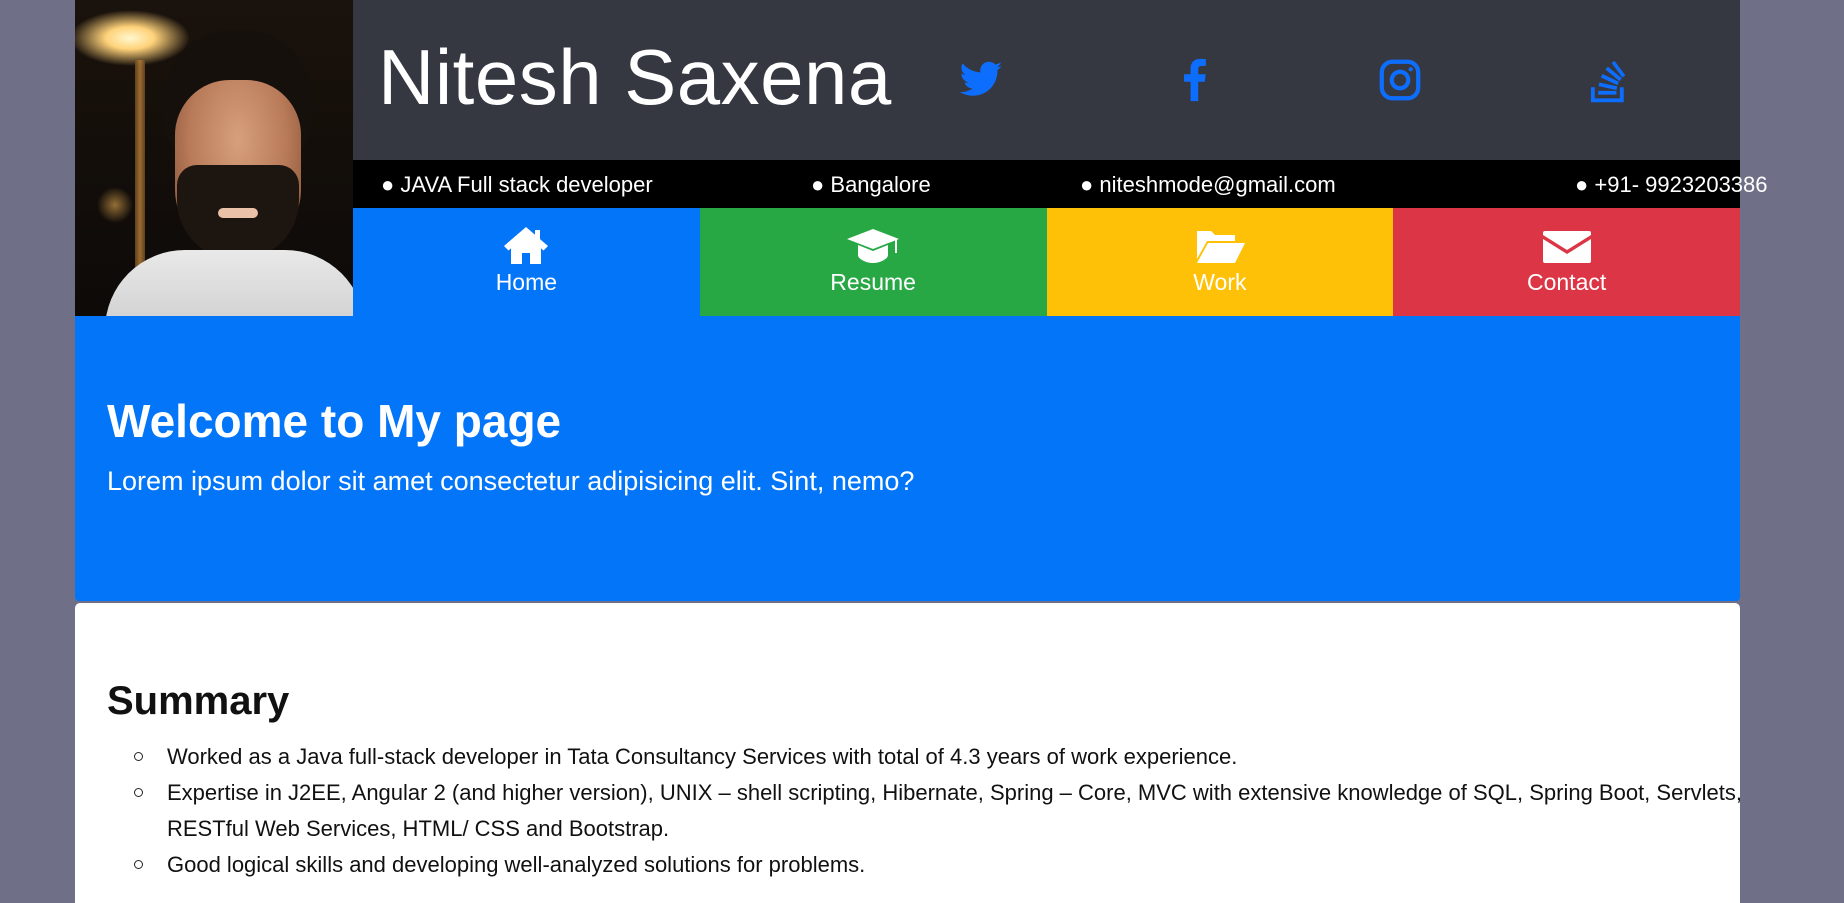 The image size is (1844, 903). I want to click on nav-work: Work, so click(1220, 262).